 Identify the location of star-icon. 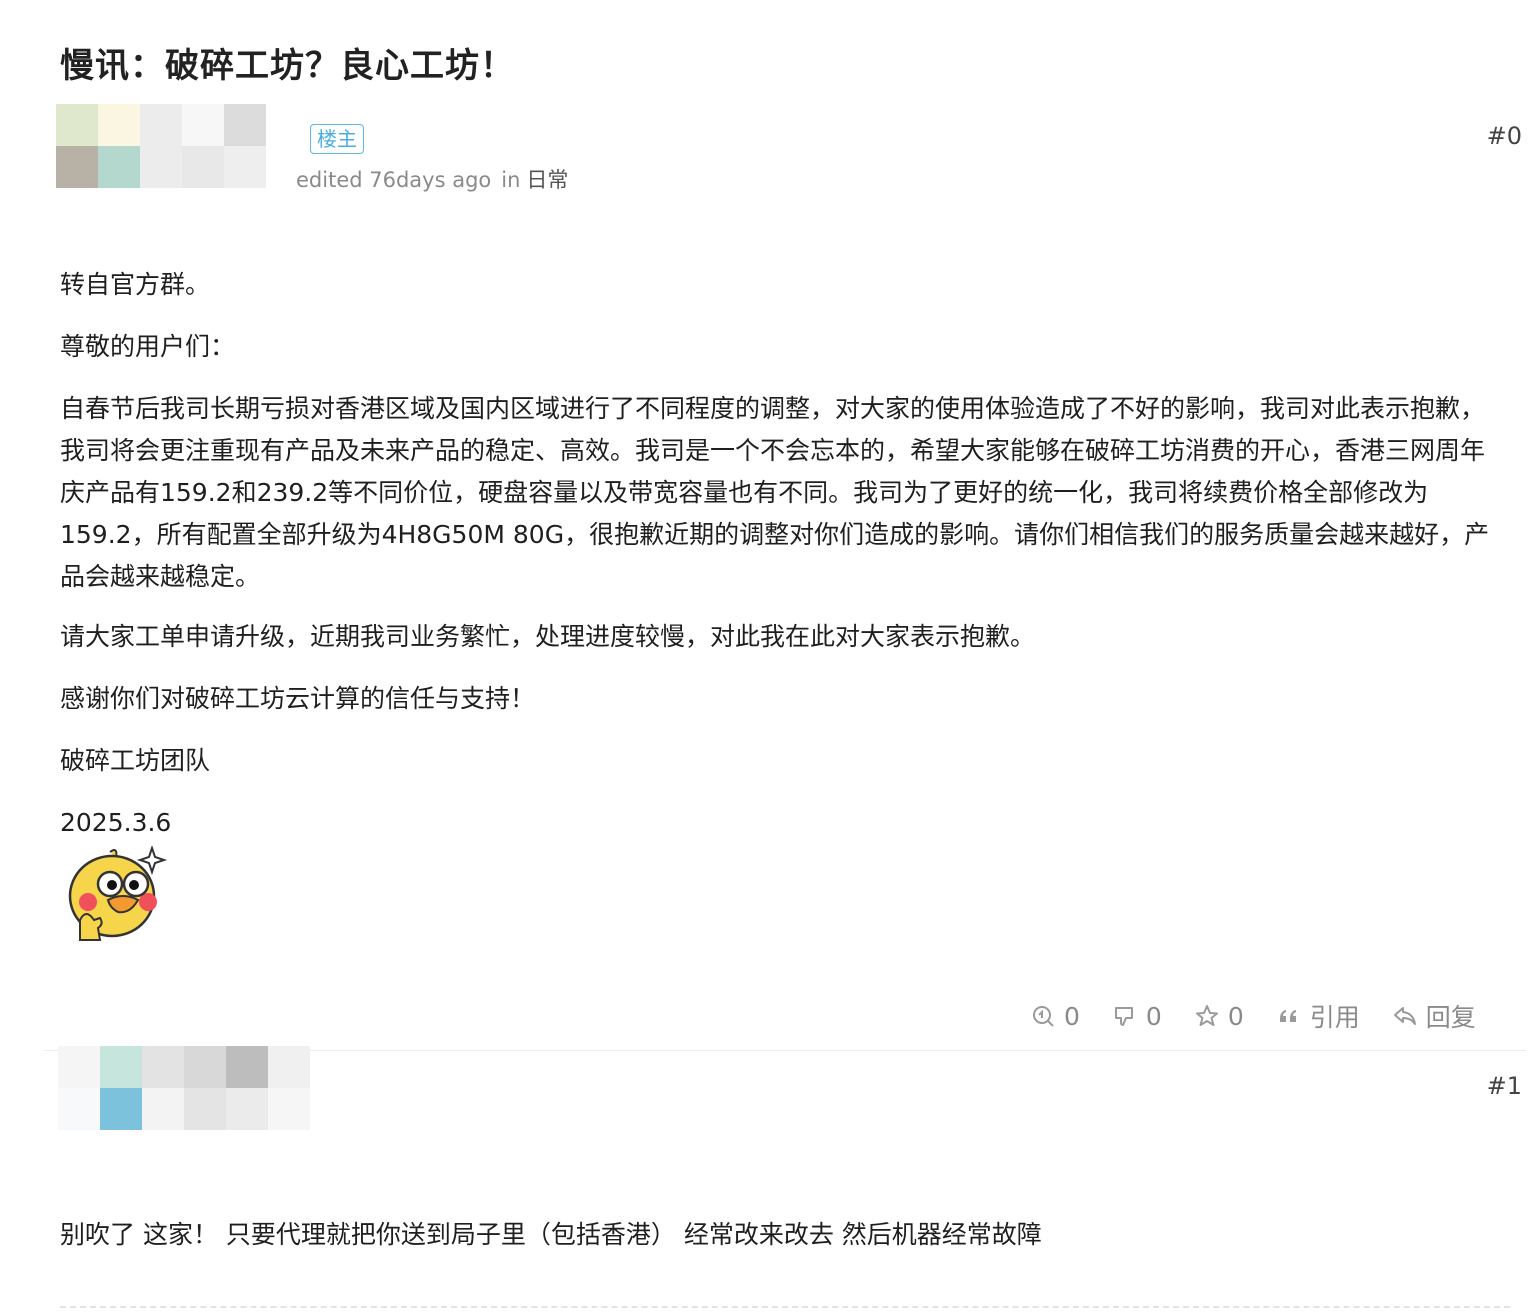
(1206, 1015).